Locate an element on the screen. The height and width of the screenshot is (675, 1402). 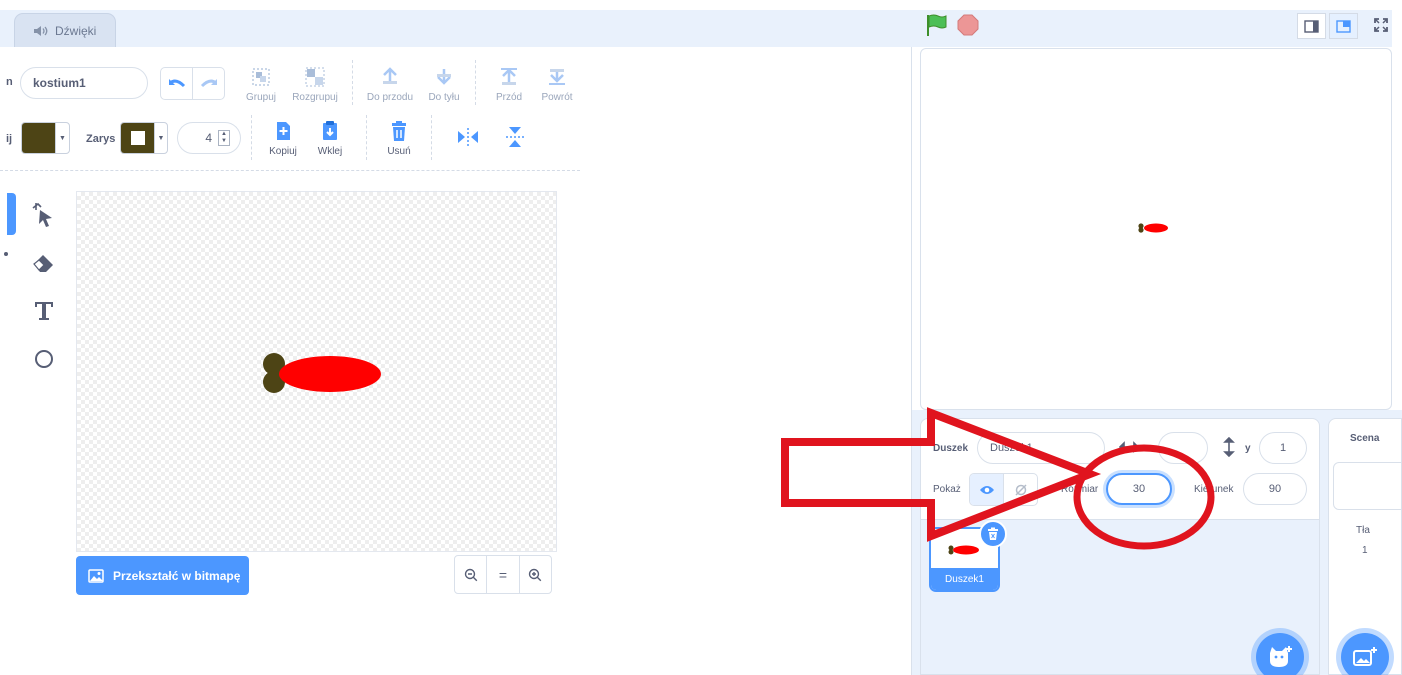
annotation-overlay is located at coordinates (998, 478).